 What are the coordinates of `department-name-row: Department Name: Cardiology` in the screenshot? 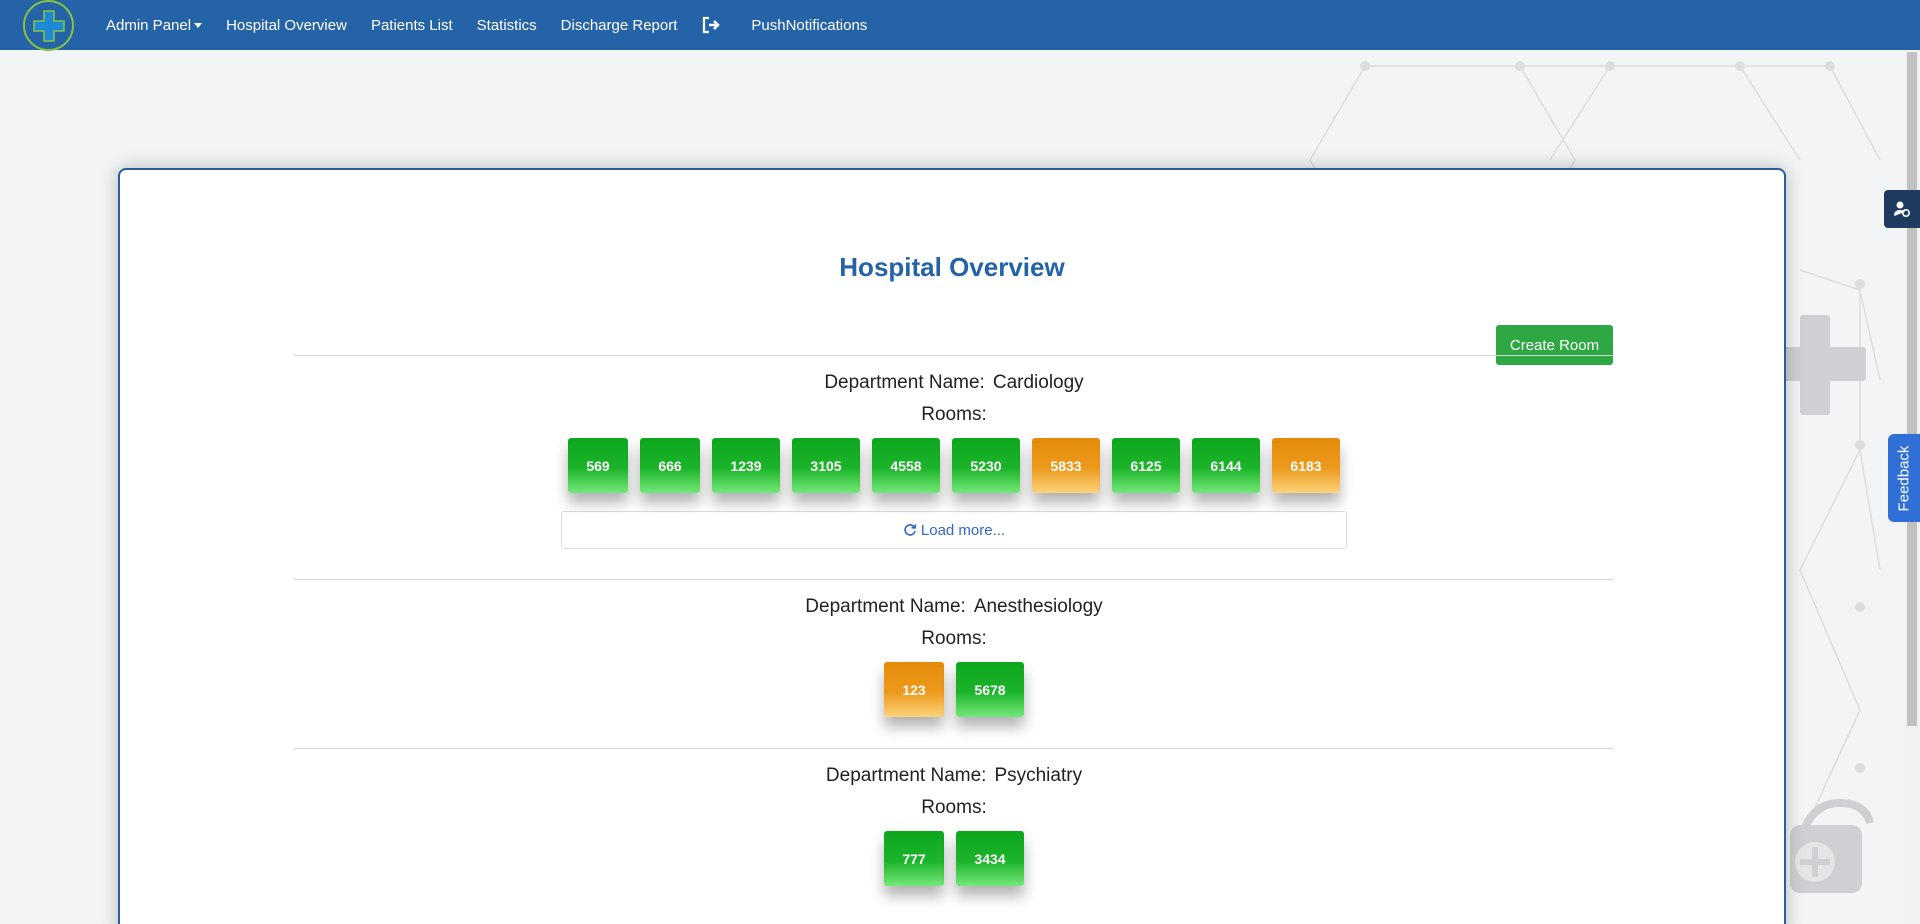 It's located at (954, 384).